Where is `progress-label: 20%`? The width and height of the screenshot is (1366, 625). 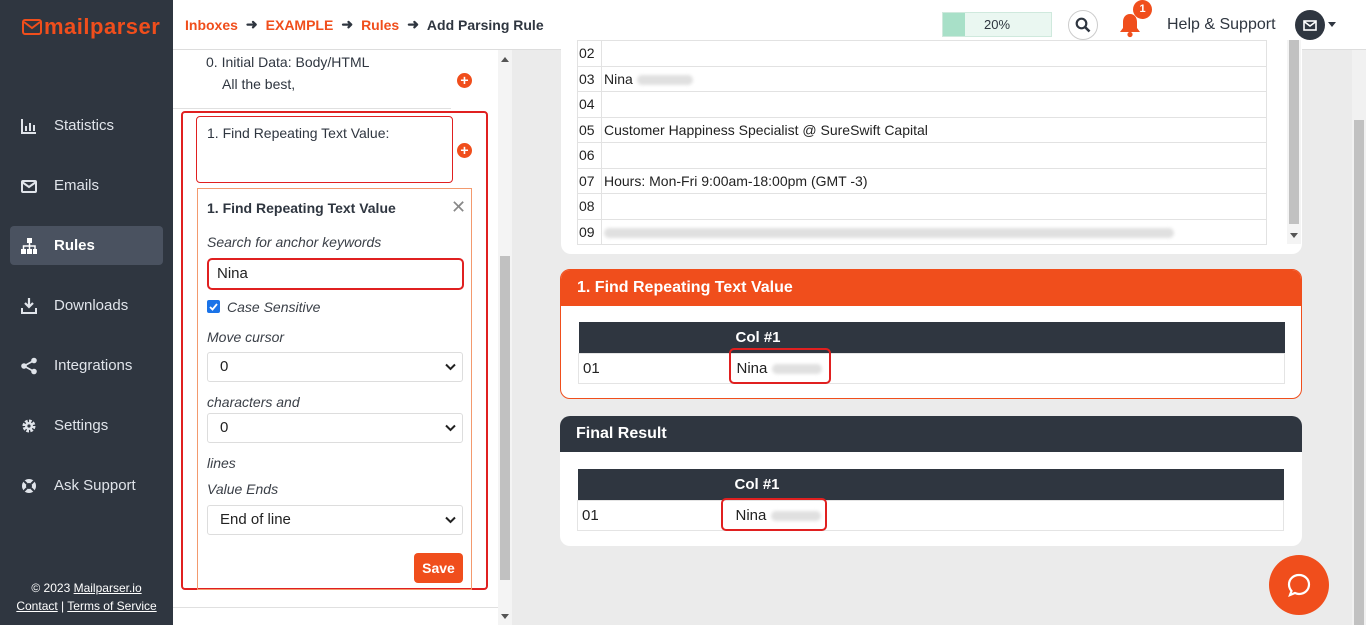 progress-label: 20% is located at coordinates (997, 24).